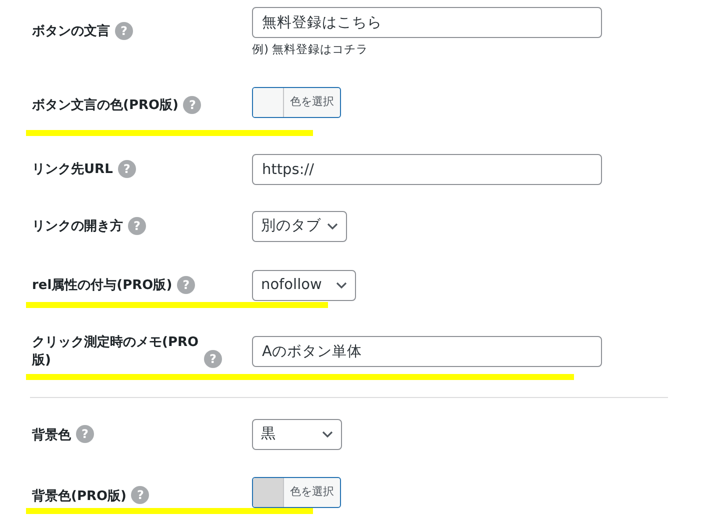  I want to click on field-label: クリック測定時のメモ(PRO版), so click(115, 352).